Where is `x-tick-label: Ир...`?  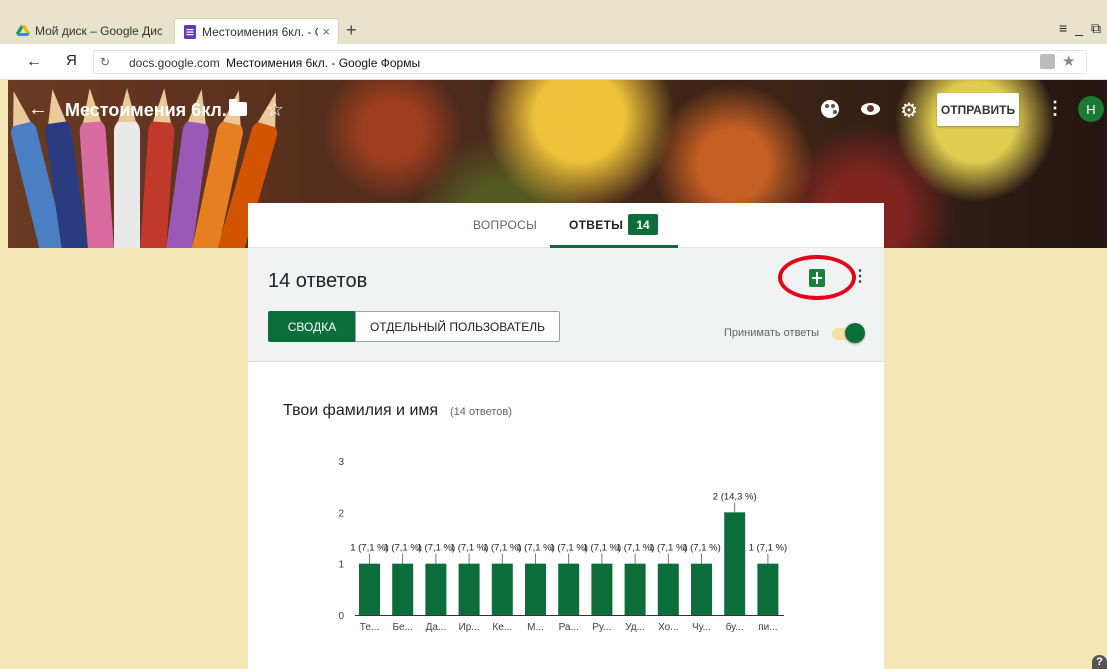 x-tick-label: Ир... is located at coordinates (469, 627).